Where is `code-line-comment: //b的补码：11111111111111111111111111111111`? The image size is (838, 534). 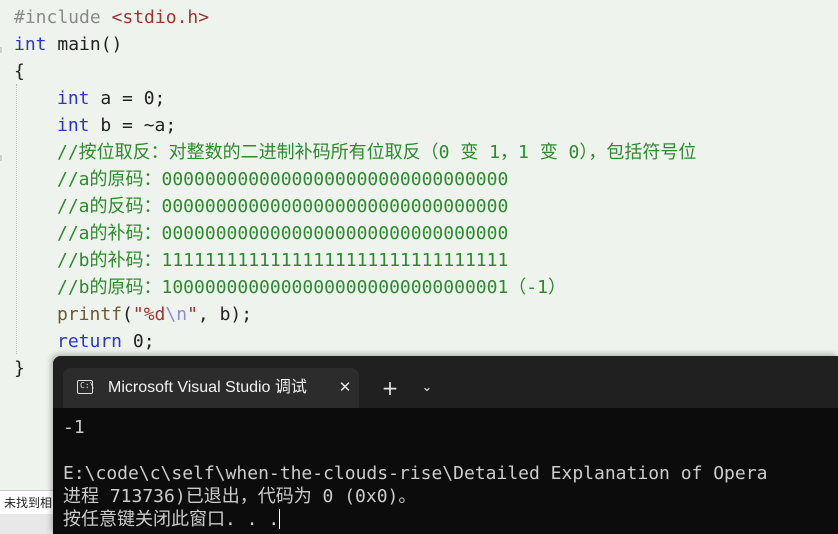 code-line-comment: //b的补码：11111111111111111111111111111111 is located at coordinates (282, 260).